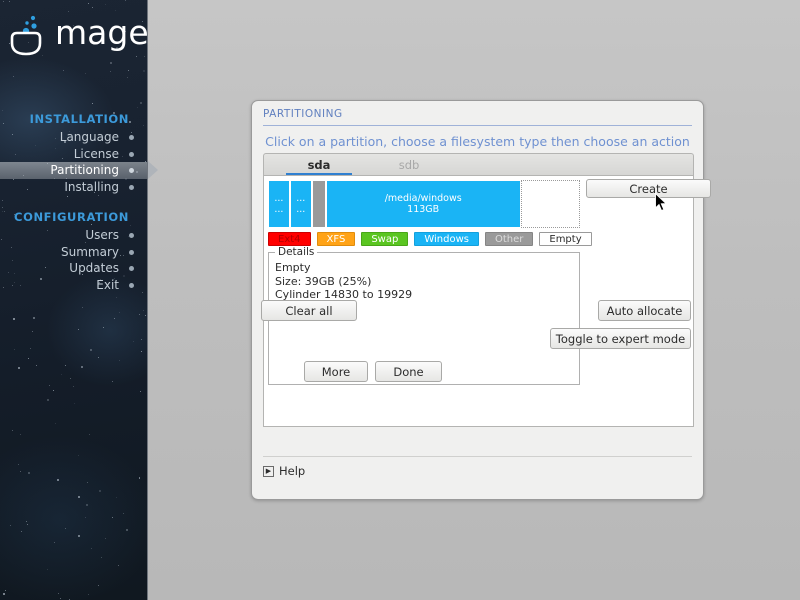 This screenshot has width=800, height=600. Describe the element at coordinates (102, 235) in the screenshot. I see `sidebar-item-label: Users` at that location.